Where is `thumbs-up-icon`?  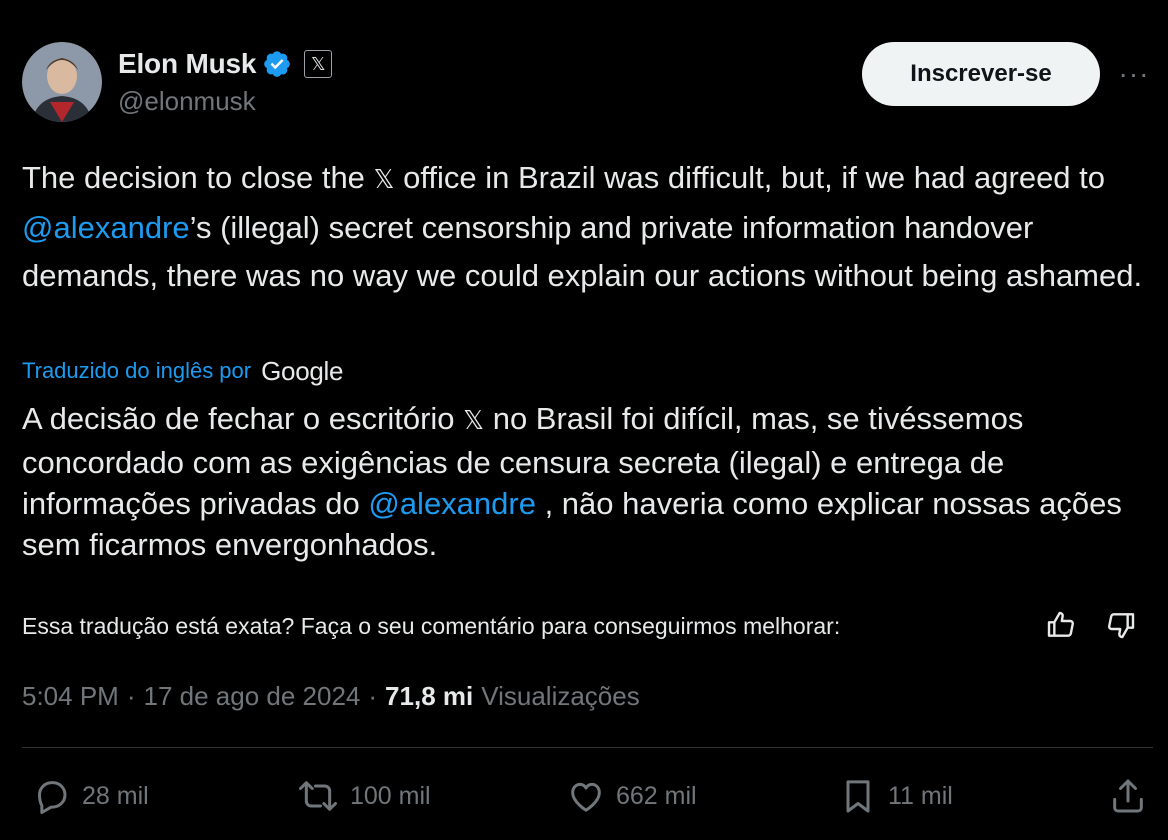
thumbs-up-icon is located at coordinates (1061, 625).